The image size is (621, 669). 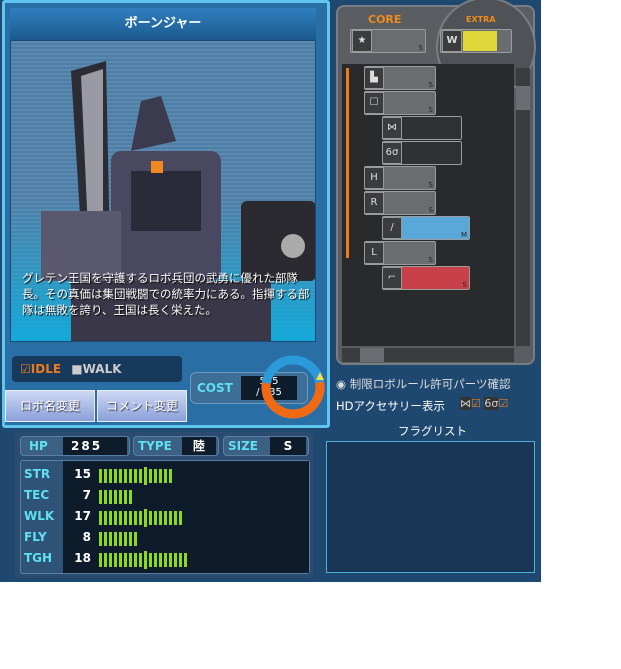 I want to click on idle-checkbox: ☑IDLE, so click(x=40, y=369).